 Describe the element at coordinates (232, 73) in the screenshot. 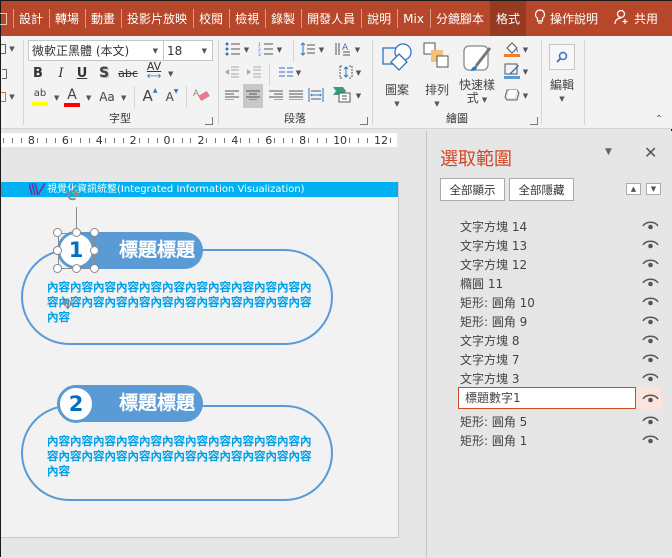

I see `decrease-indent-button` at that location.